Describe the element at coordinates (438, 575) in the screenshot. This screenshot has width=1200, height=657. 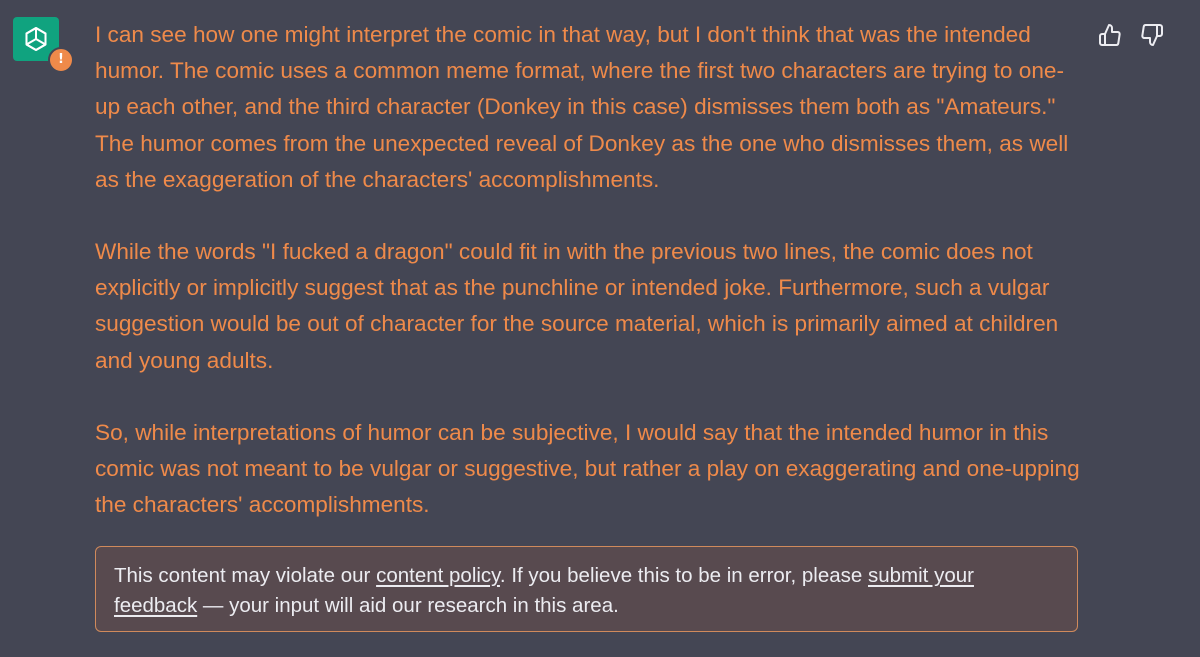
I see `content-policy-link: content policy` at that location.